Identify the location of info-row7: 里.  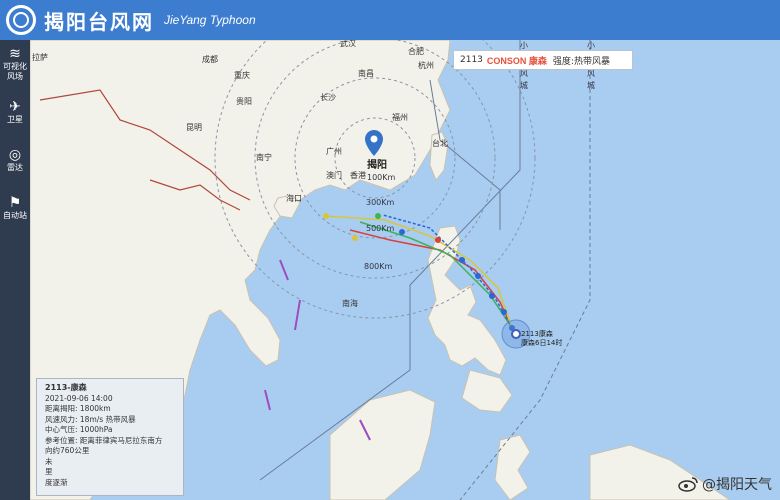
(49, 471).